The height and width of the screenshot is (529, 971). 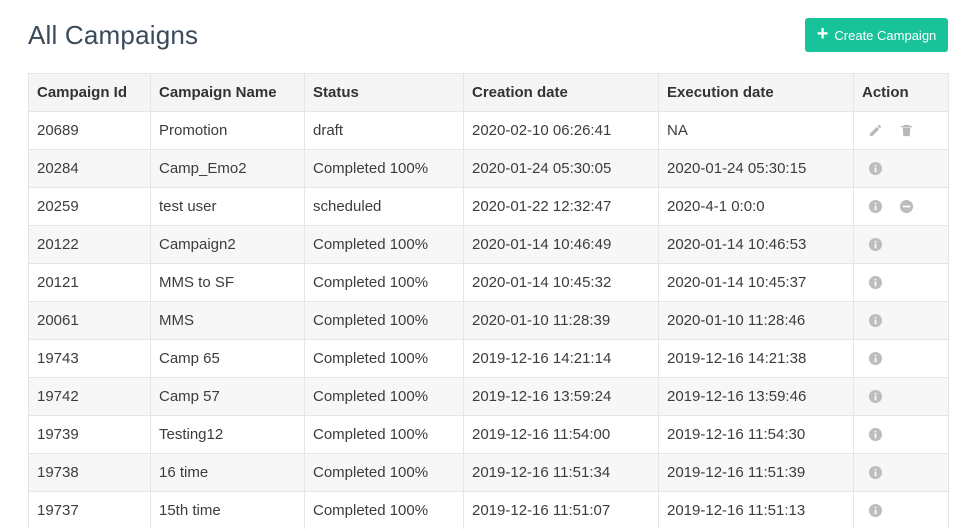 What do you see at coordinates (89, 282) in the screenshot?
I see `cell-campaign-id: 20121` at bounding box center [89, 282].